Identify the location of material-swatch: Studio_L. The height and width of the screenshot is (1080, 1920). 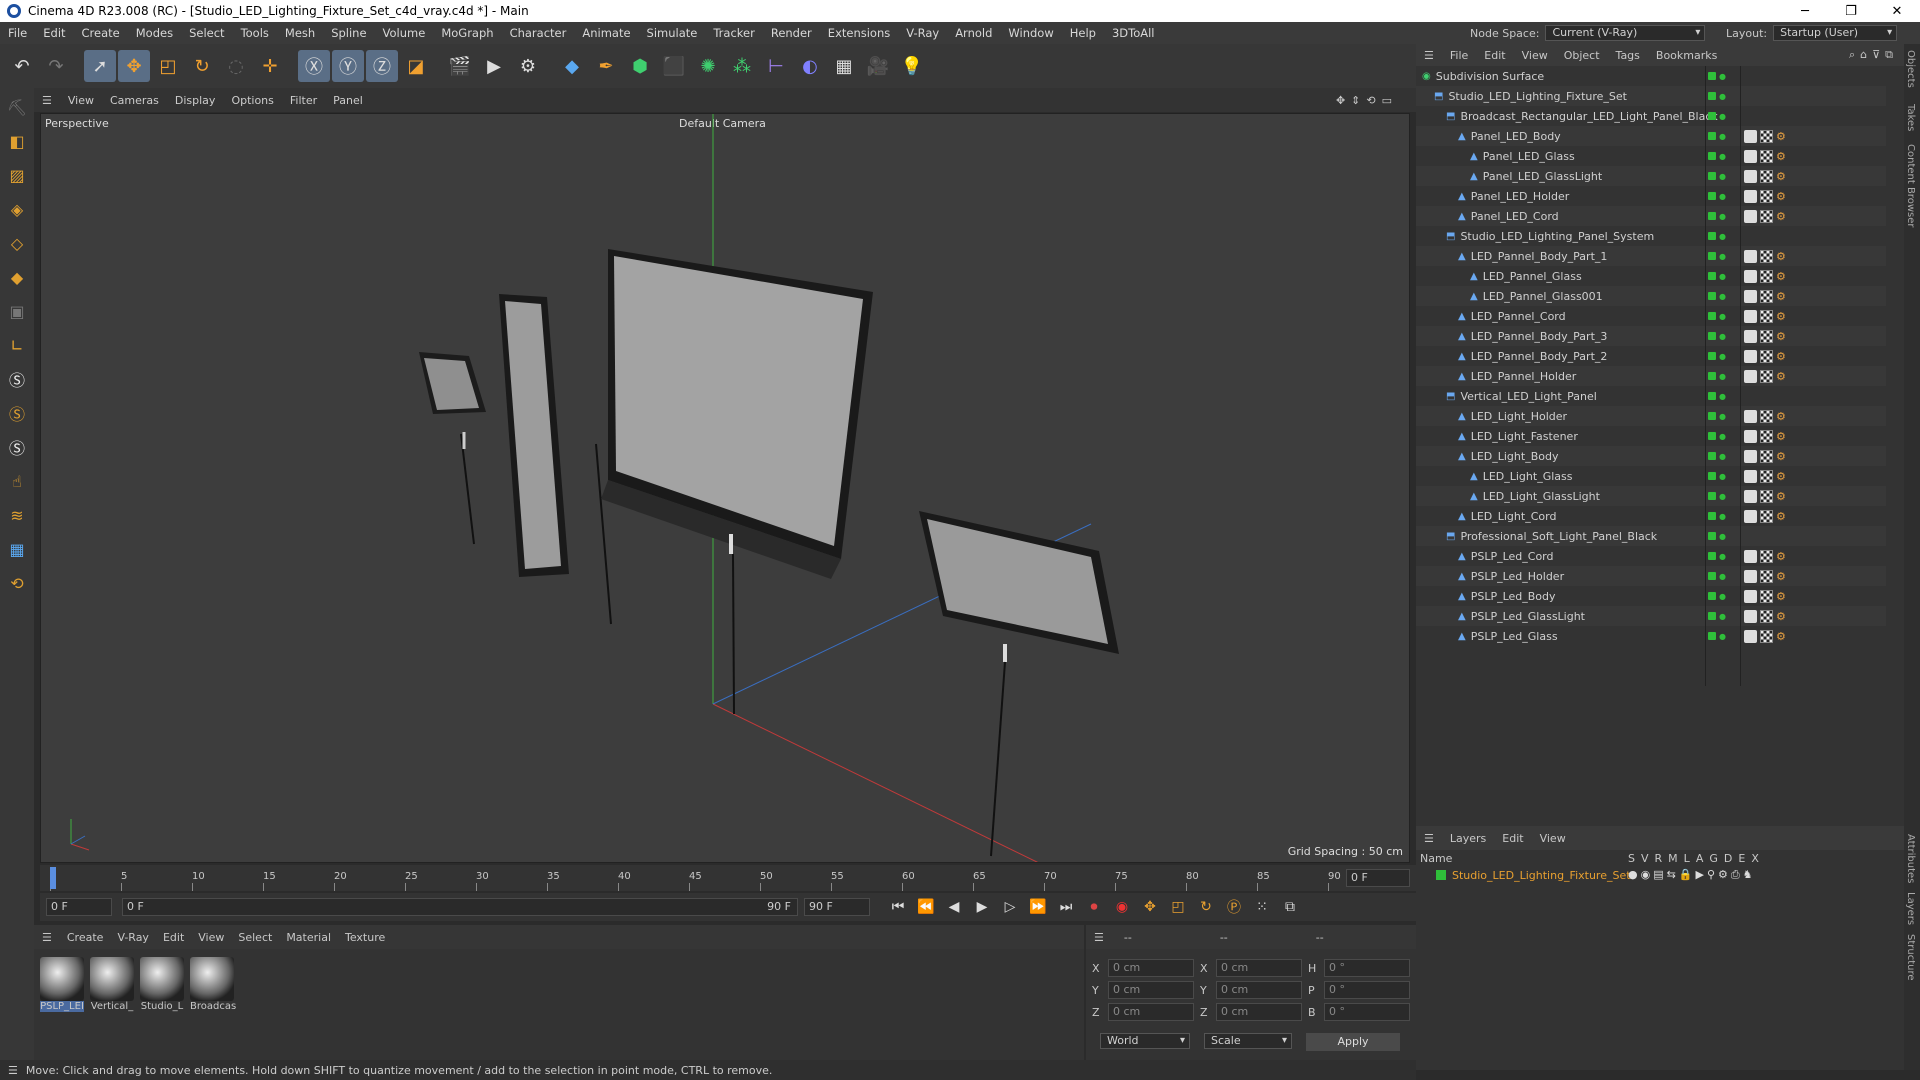
(162, 984).